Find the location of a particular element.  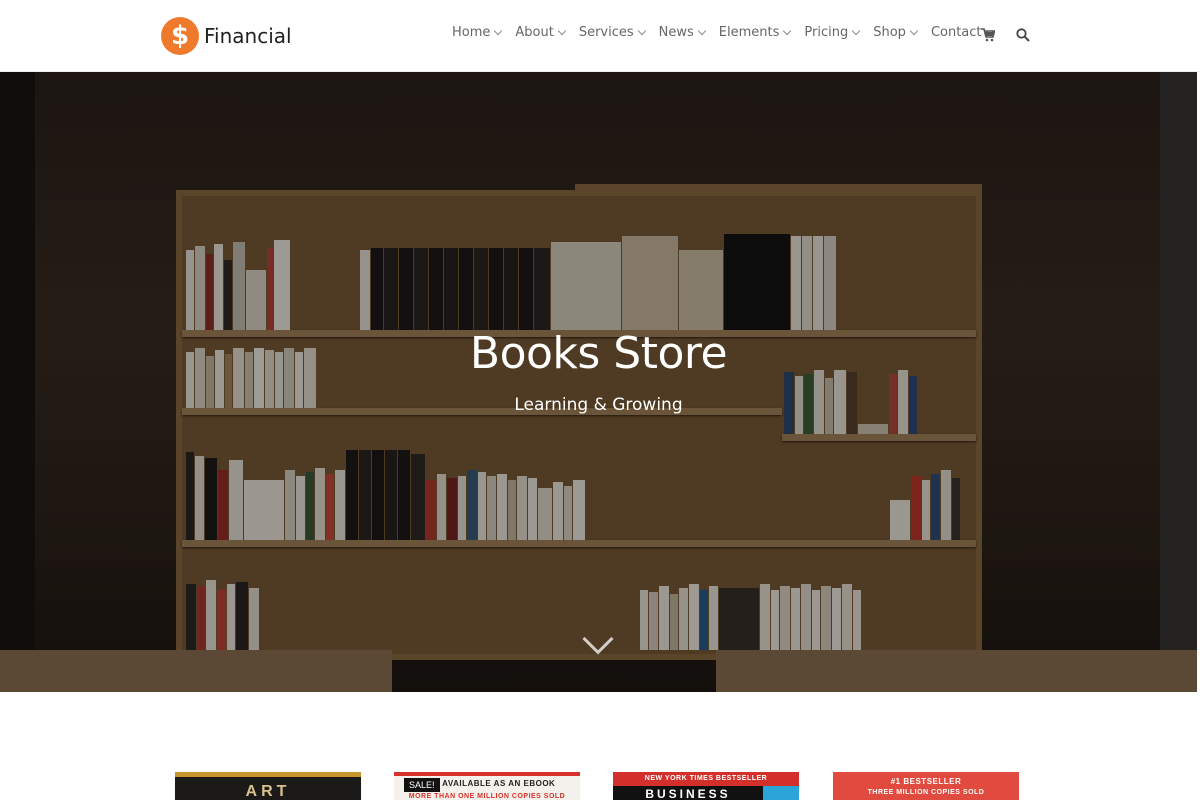

cover-text: #1 BESTSELLER is located at coordinates (926, 781).